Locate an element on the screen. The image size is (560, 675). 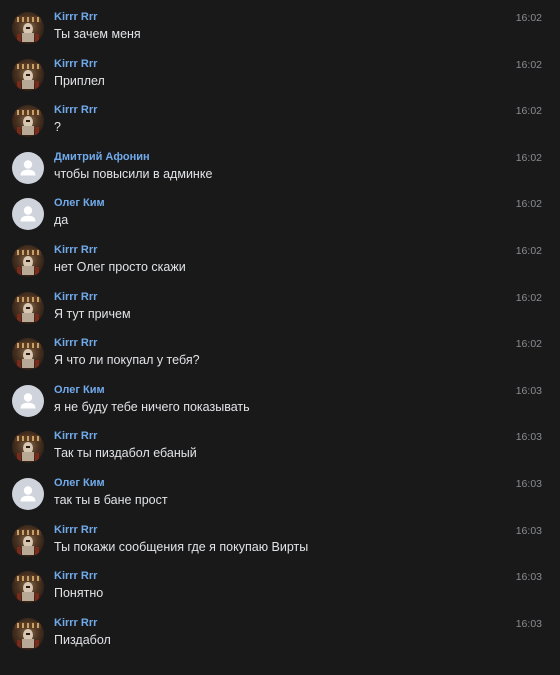
message-row: Kirrr Rrr Приплел 16:02 is located at coordinates (280, 70).